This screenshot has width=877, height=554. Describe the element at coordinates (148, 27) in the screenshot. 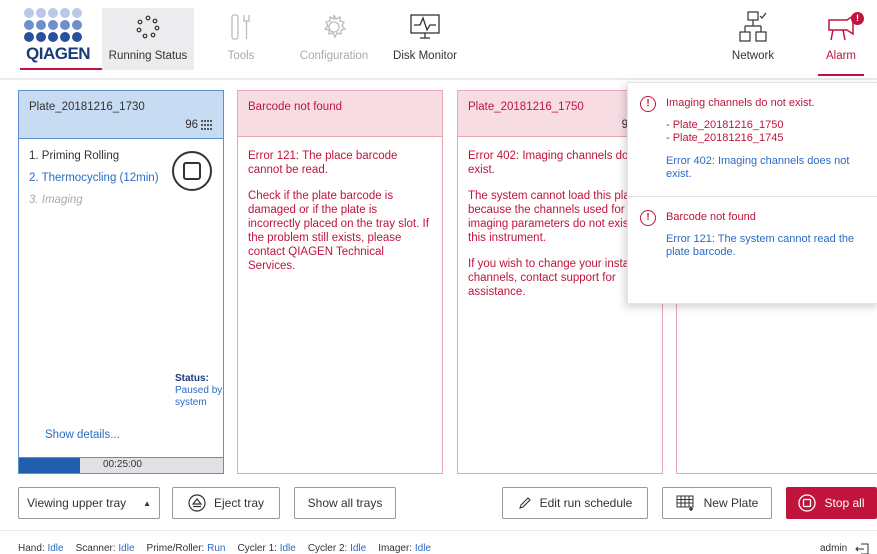

I see `running-status-icon` at that location.